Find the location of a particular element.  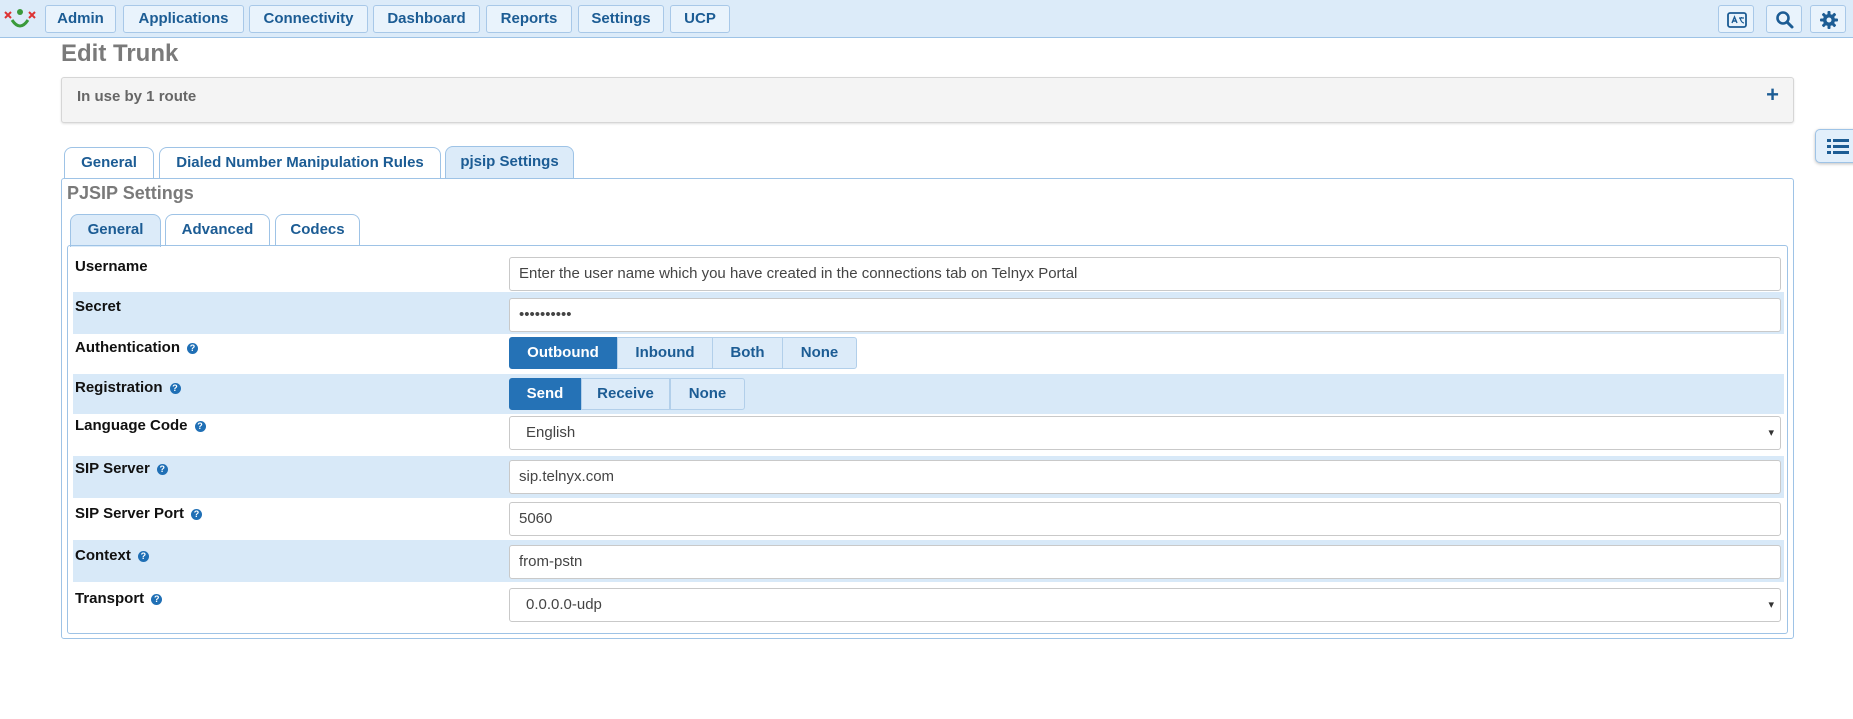

language-code-row: Language Code? English ▾ is located at coordinates (928, 435).